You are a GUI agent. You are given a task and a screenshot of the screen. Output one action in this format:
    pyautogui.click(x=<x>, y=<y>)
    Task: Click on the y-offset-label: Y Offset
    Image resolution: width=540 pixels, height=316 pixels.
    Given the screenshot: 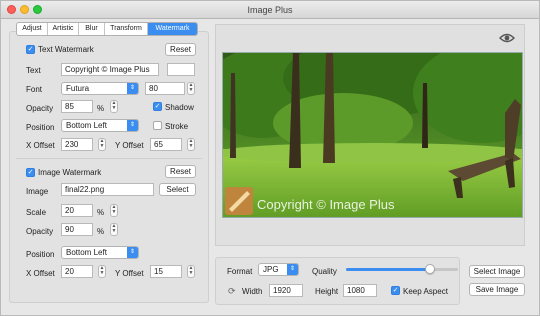 What is the action you would take?
    pyautogui.click(x=129, y=145)
    